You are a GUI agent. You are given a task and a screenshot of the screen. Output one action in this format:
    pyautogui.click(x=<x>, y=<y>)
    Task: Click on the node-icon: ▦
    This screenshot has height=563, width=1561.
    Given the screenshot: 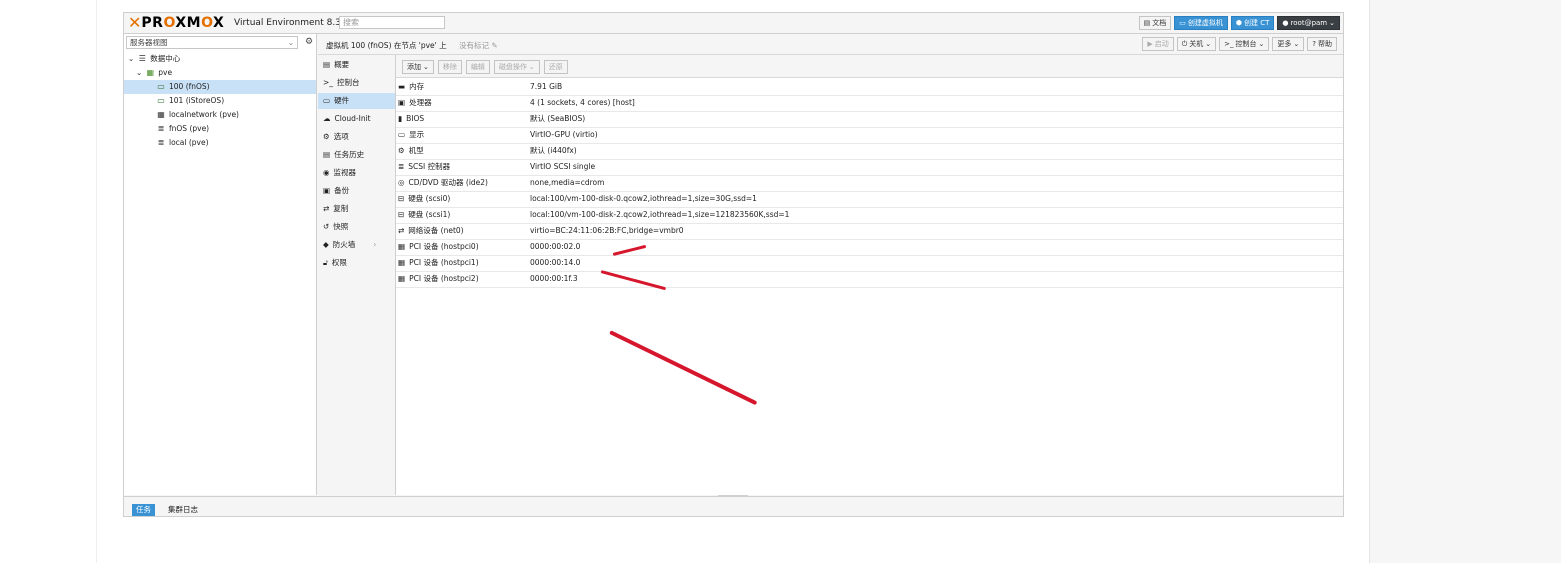 What is the action you would take?
    pyautogui.click(x=150, y=72)
    